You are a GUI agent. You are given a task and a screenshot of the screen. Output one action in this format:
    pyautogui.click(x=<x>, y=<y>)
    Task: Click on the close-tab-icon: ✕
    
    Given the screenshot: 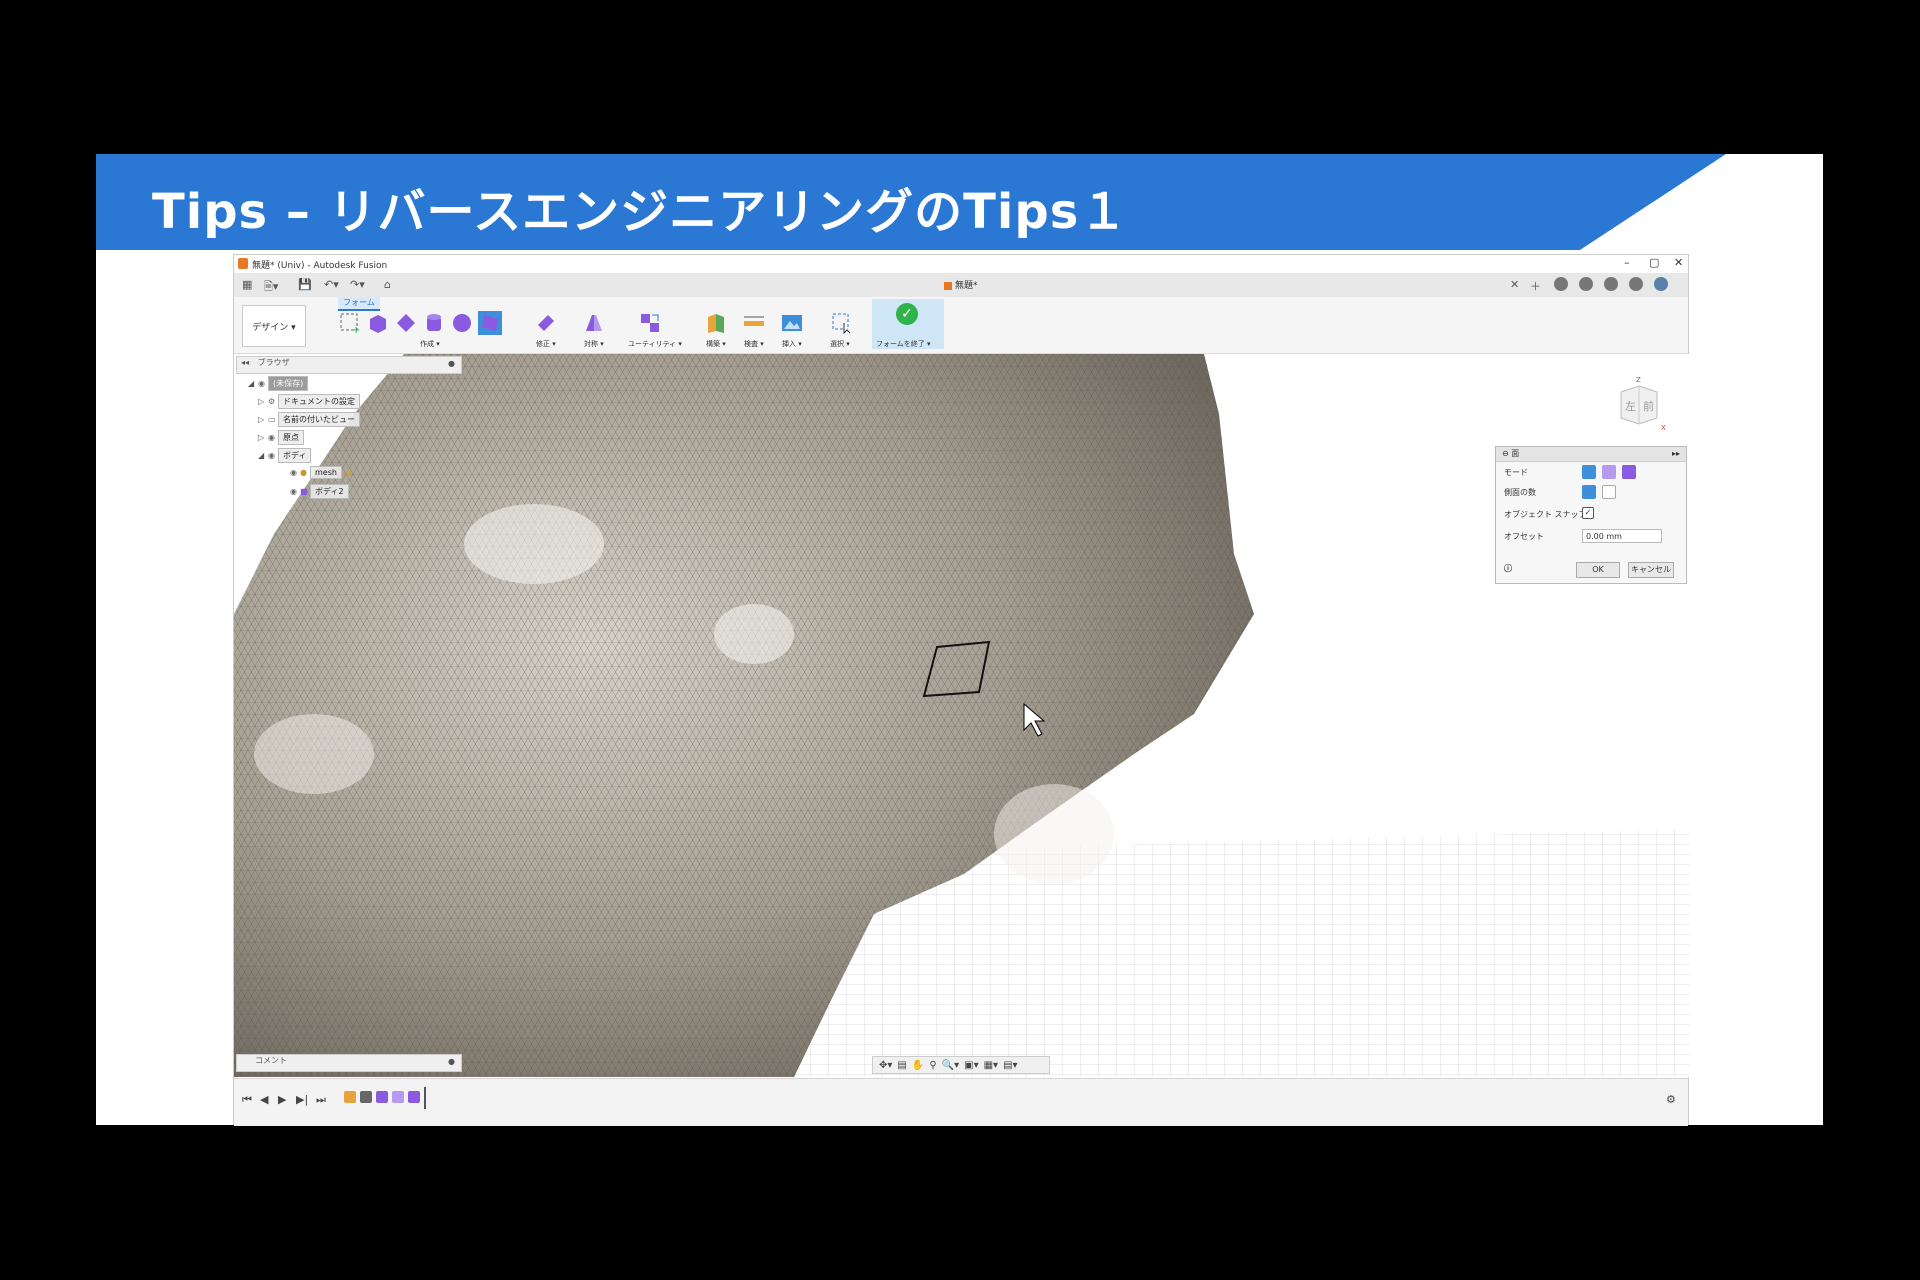 What is the action you would take?
    pyautogui.click(x=1514, y=284)
    